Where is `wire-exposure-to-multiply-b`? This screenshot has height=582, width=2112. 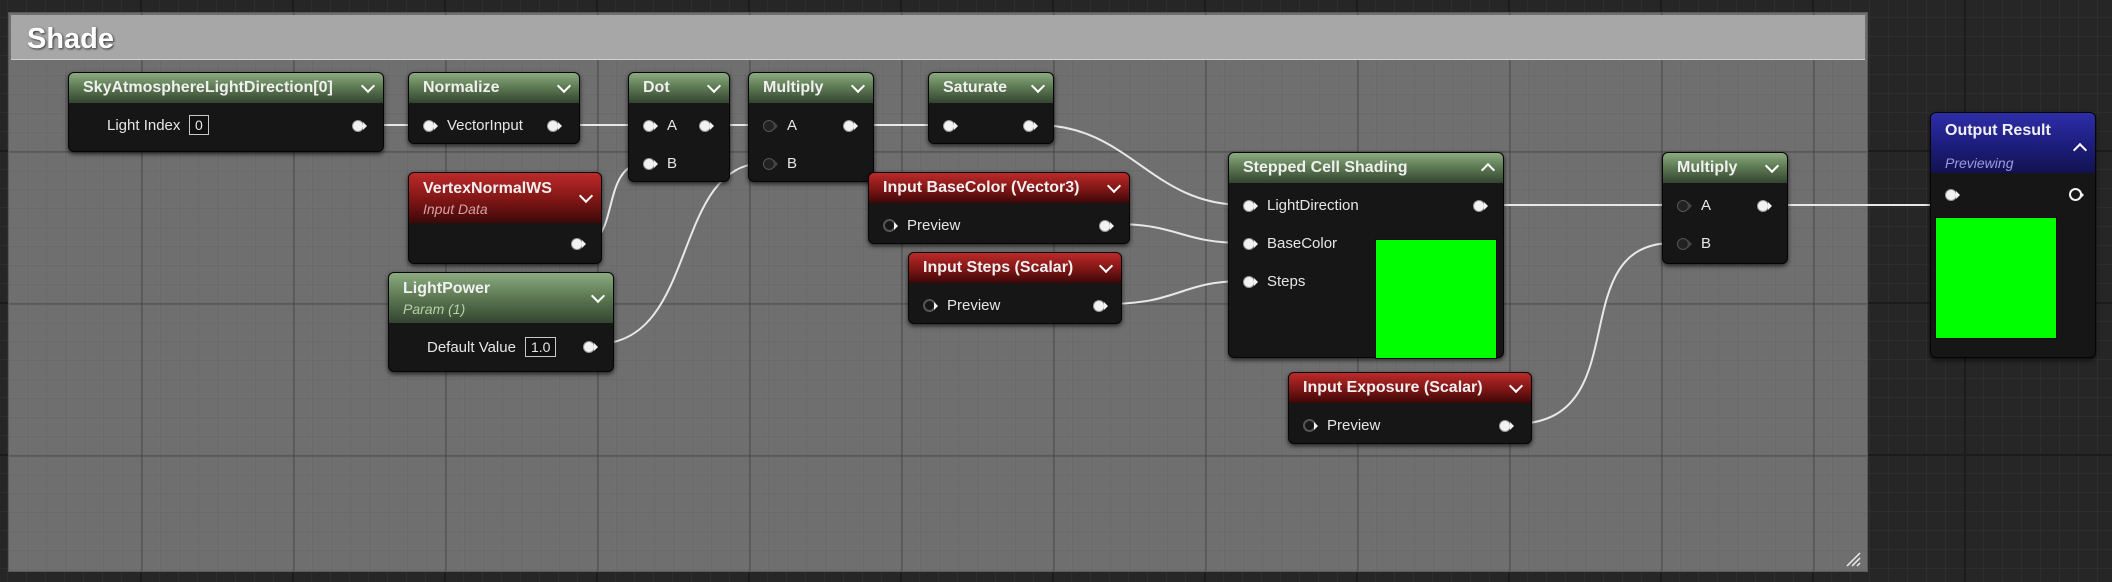
wire-exposure-to-multiply-b is located at coordinates (1593, 333).